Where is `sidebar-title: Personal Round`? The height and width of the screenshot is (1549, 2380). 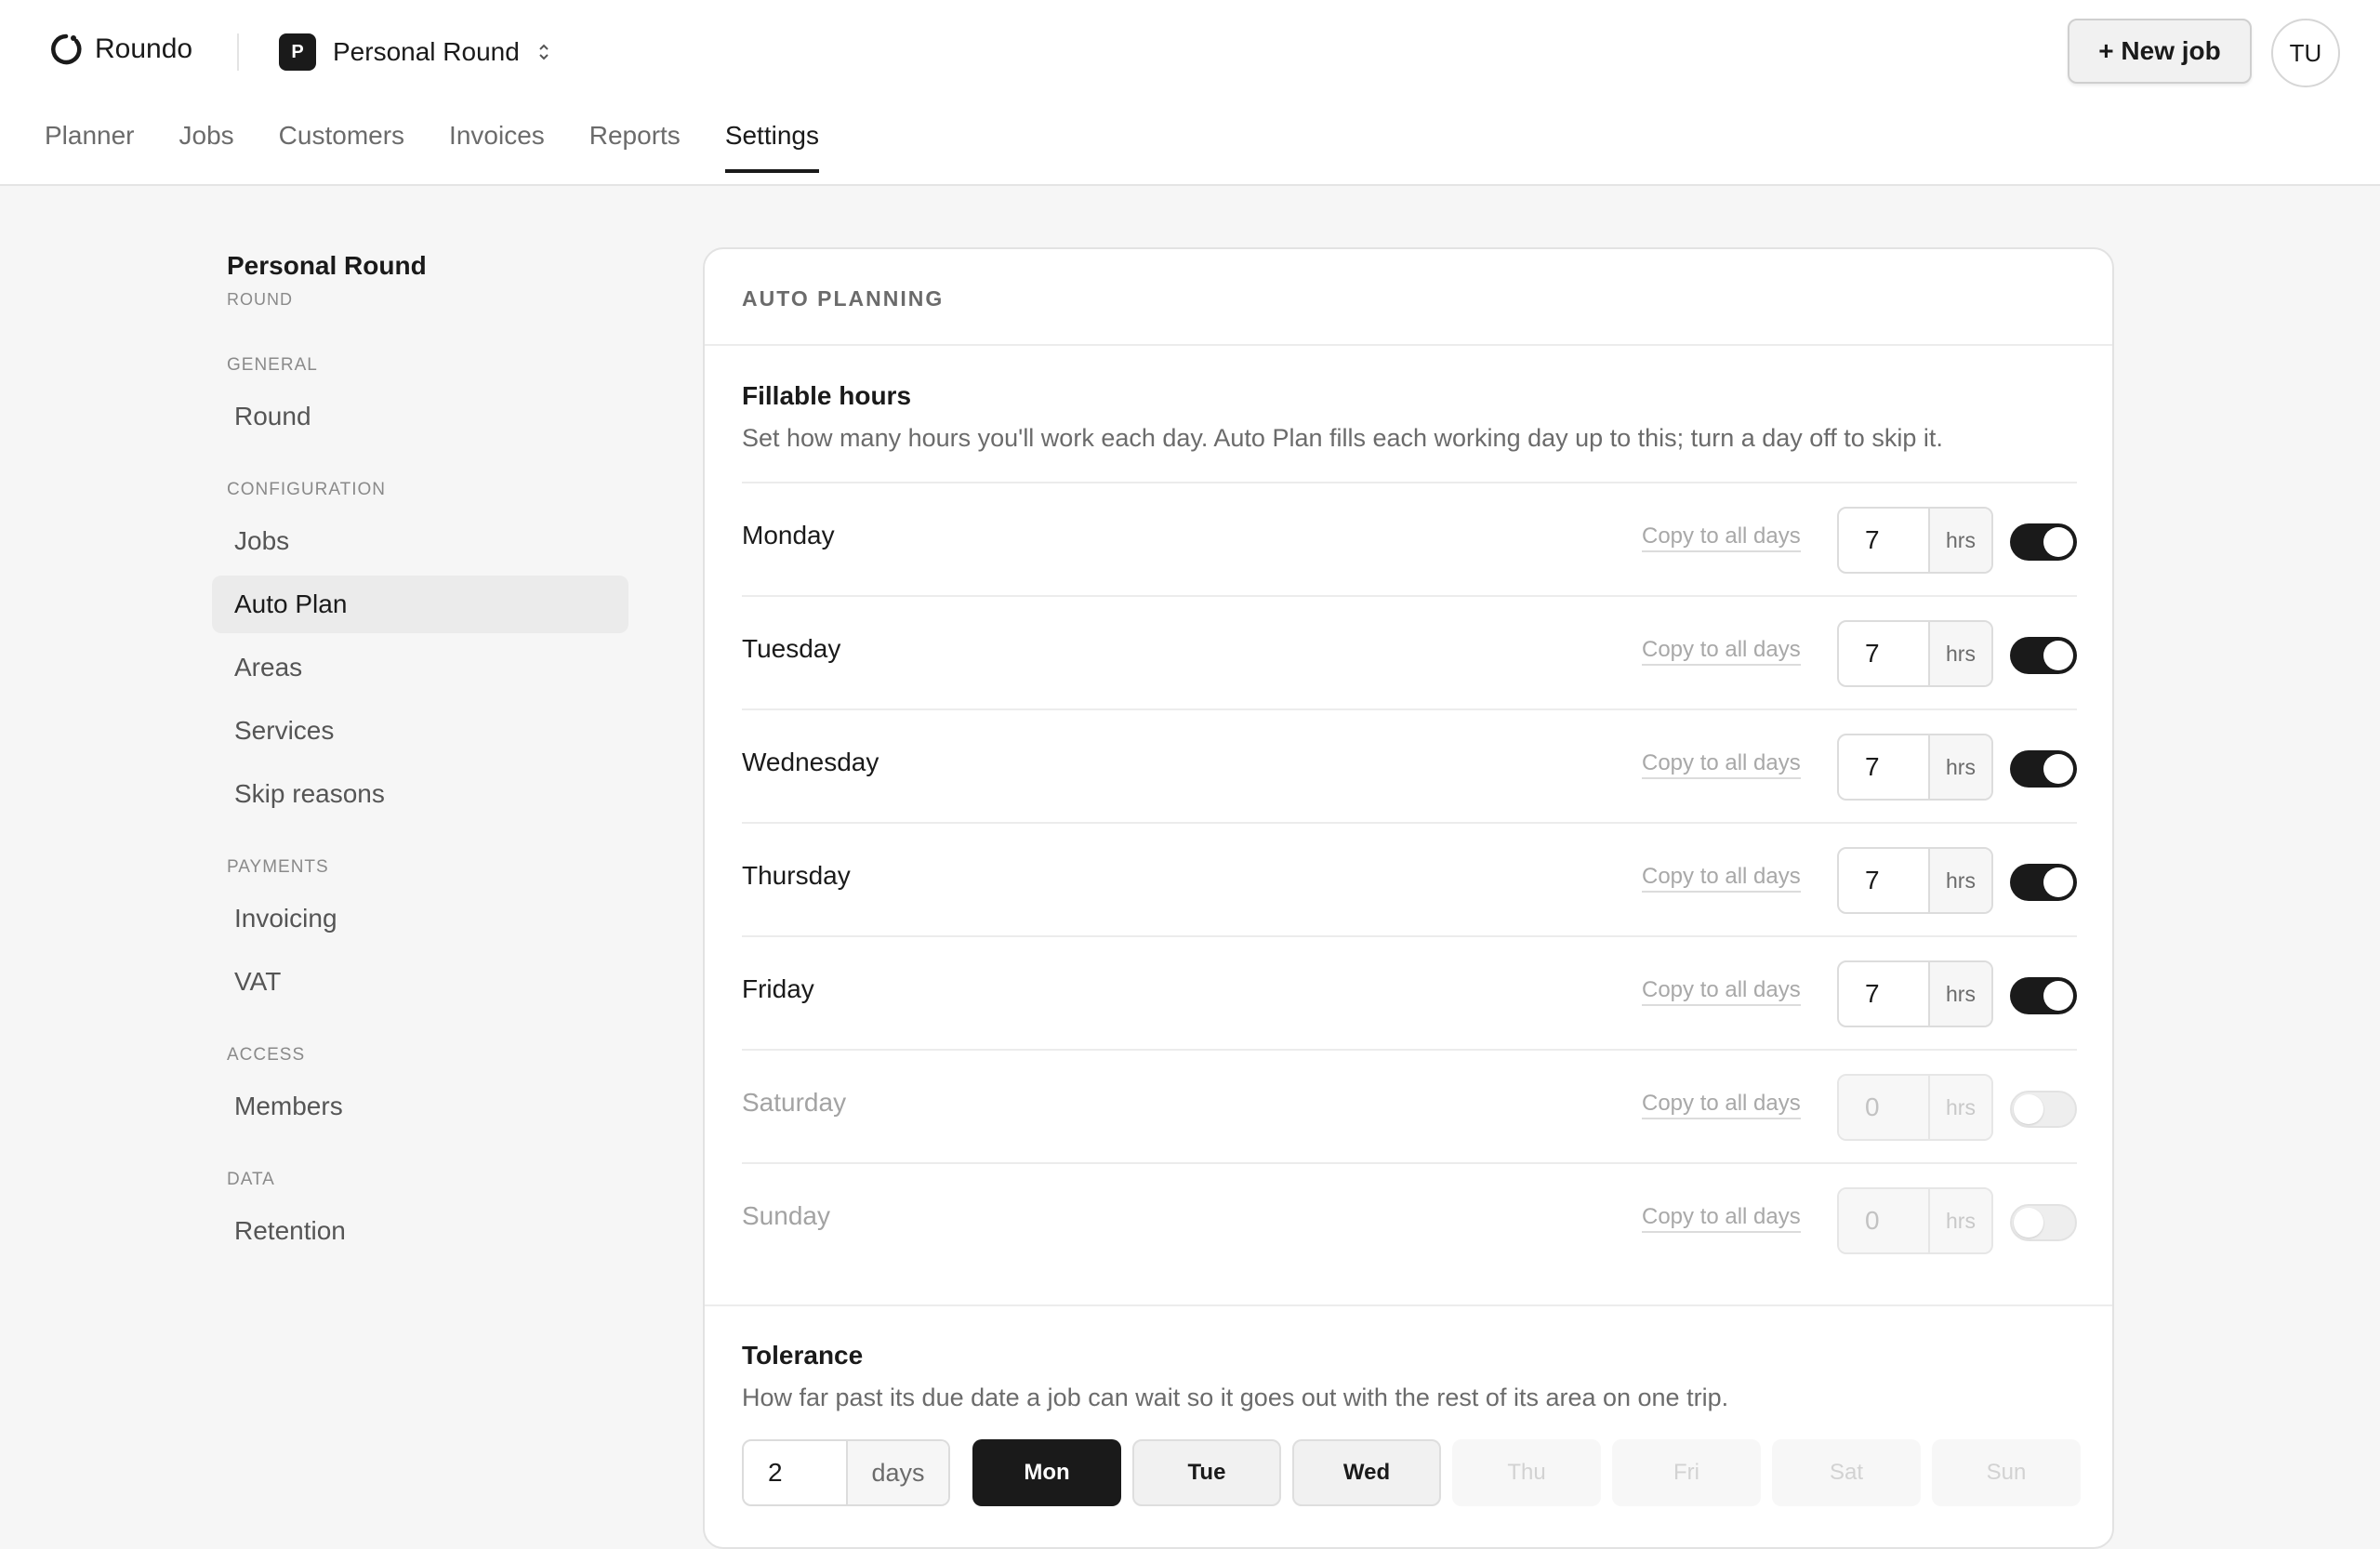
sidebar-title: Personal Round is located at coordinates (327, 265).